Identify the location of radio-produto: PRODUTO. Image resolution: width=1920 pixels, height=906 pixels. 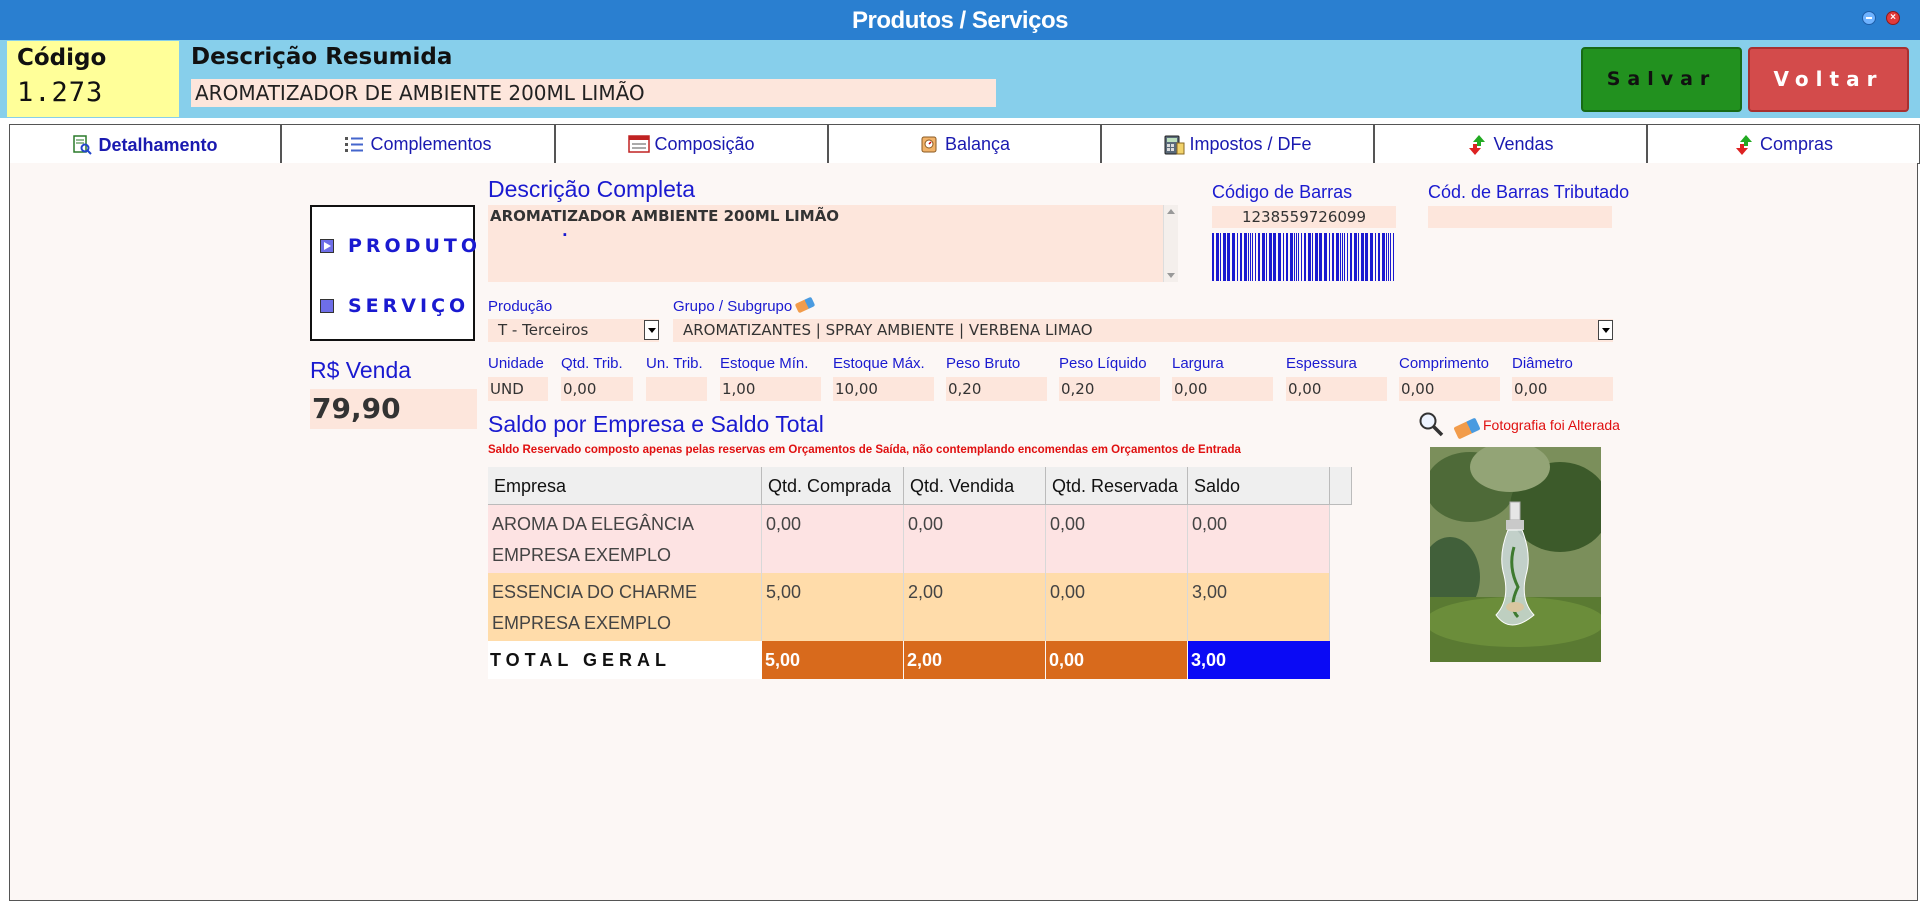
(400, 246).